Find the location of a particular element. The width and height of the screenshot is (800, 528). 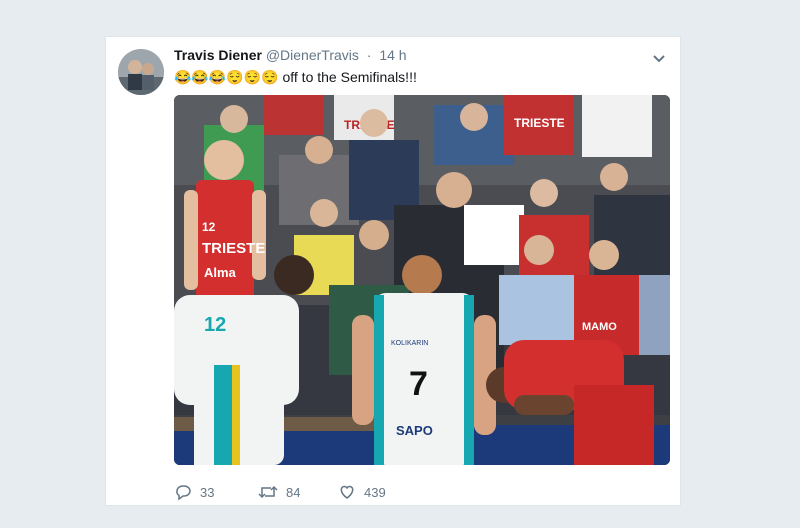

reply-count: 33 is located at coordinates (207, 492).